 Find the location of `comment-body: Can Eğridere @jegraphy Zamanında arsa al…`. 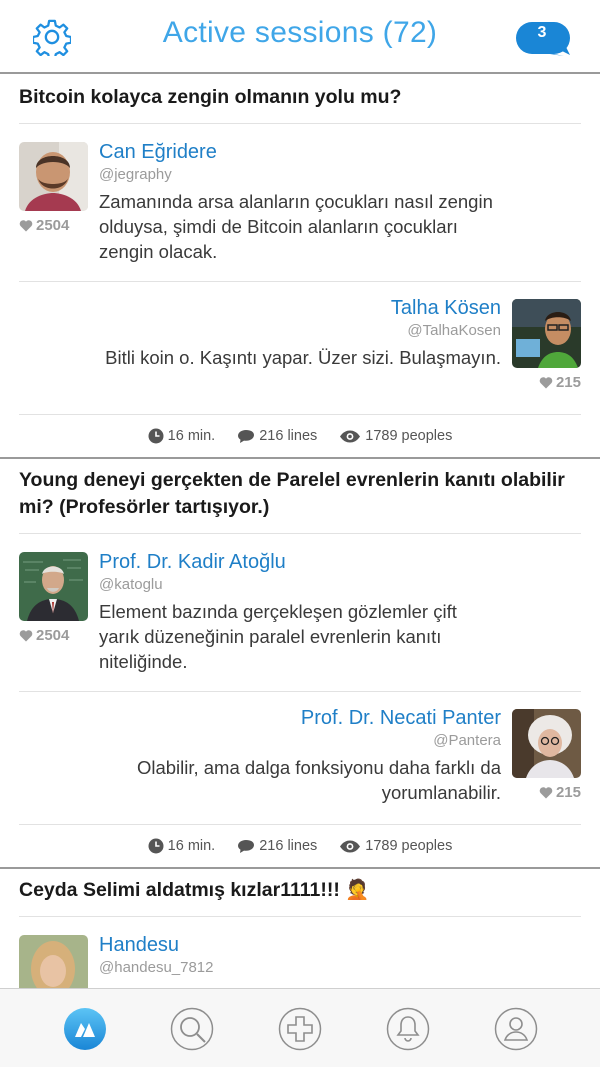

comment-body: Can Eğridere @jegraphy Zamanında arsa al… is located at coordinates (299, 201).